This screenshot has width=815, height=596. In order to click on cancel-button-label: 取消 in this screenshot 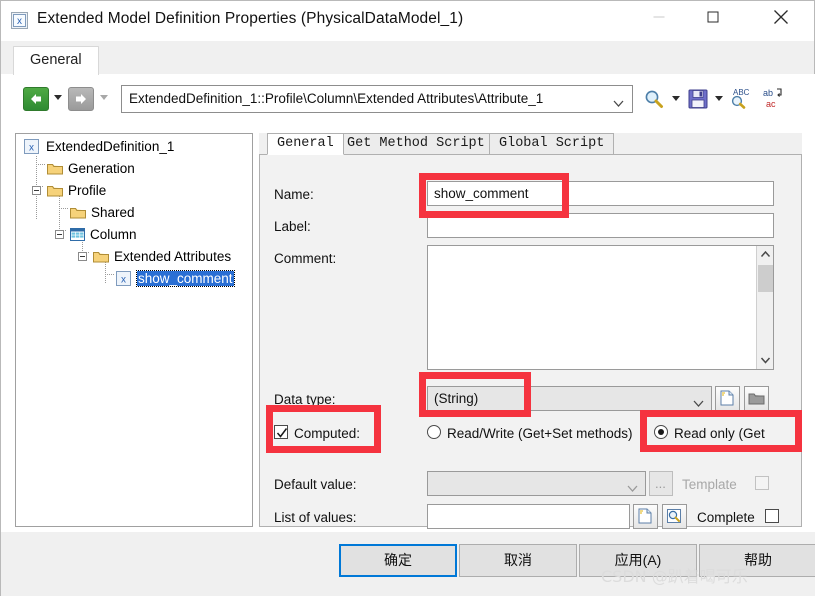, I will do `click(518, 560)`.